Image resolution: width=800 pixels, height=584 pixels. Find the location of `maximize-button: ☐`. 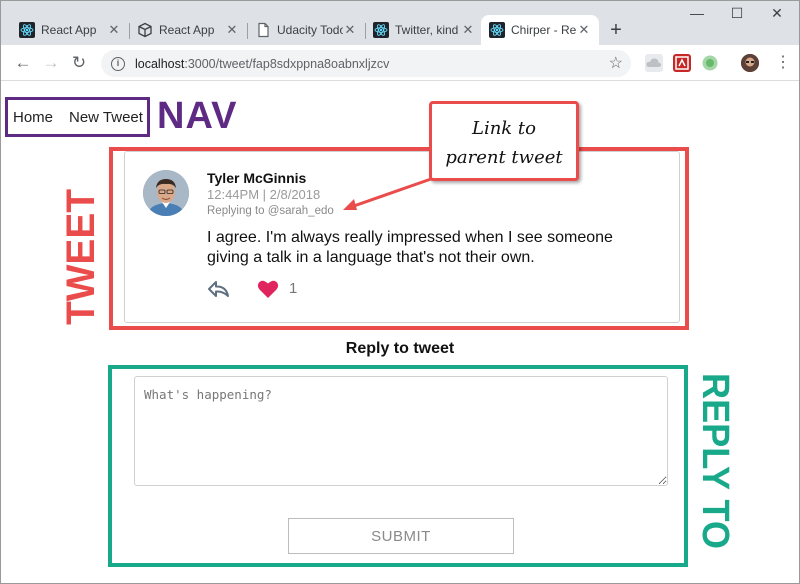

maximize-button: ☐ is located at coordinates (737, 13).